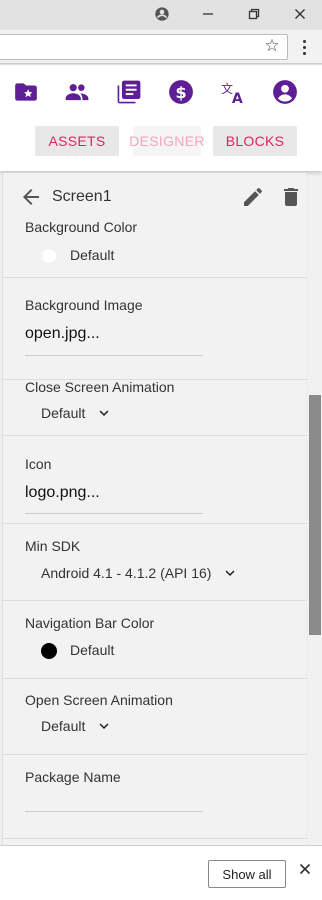 The width and height of the screenshot is (322, 900). I want to click on background-color-value: Default, so click(92, 255).